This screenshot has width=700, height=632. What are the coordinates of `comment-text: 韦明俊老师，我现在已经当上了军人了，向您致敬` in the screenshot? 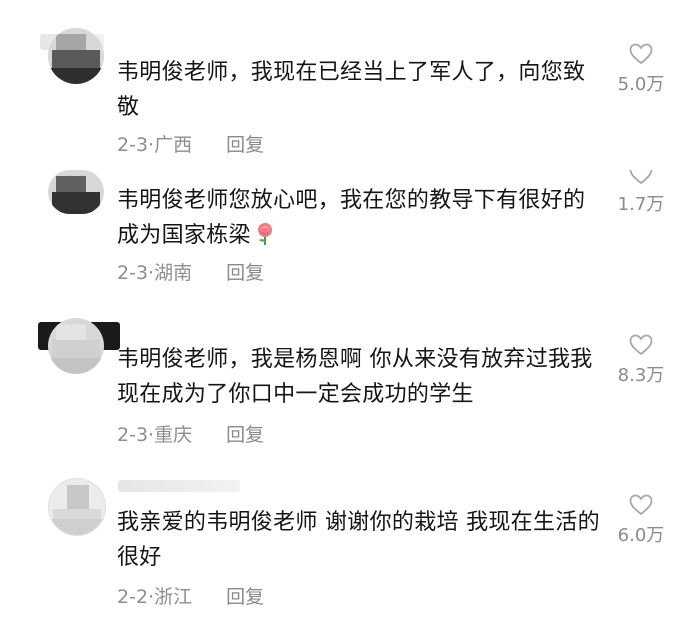 It's located at (351, 90).